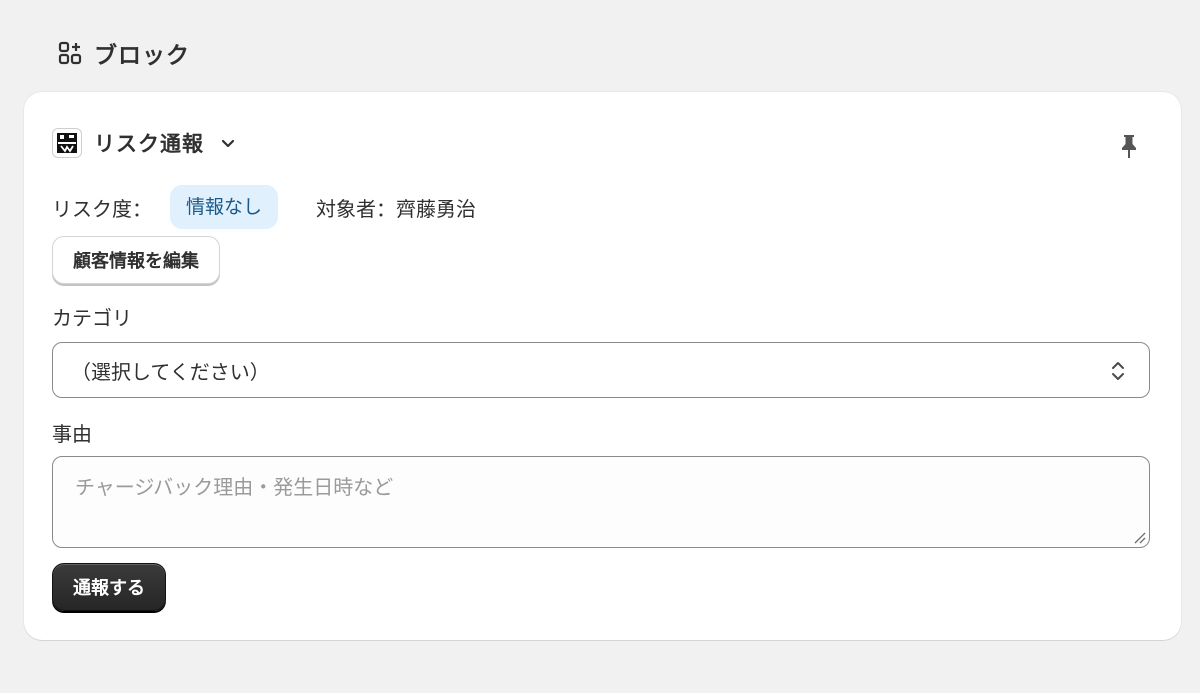 Image resolution: width=1200 pixels, height=693 pixels. What do you see at coordinates (170, 371) in the screenshot?
I see `category-selected-value: （選択してください）` at bounding box center [170, 371].